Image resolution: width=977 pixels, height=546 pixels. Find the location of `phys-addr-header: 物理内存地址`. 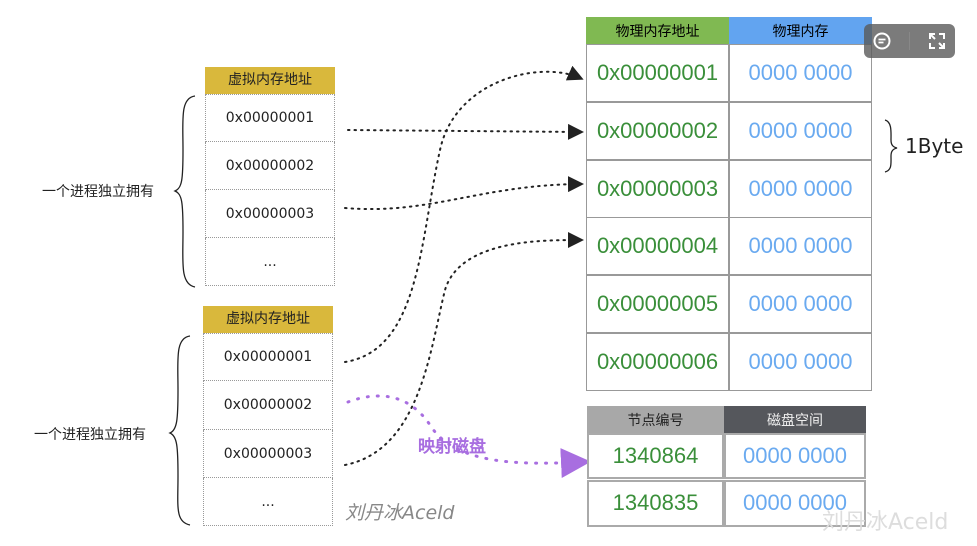

phys-addr-header: 物理内存地址 is located at coordinates (657, 30).